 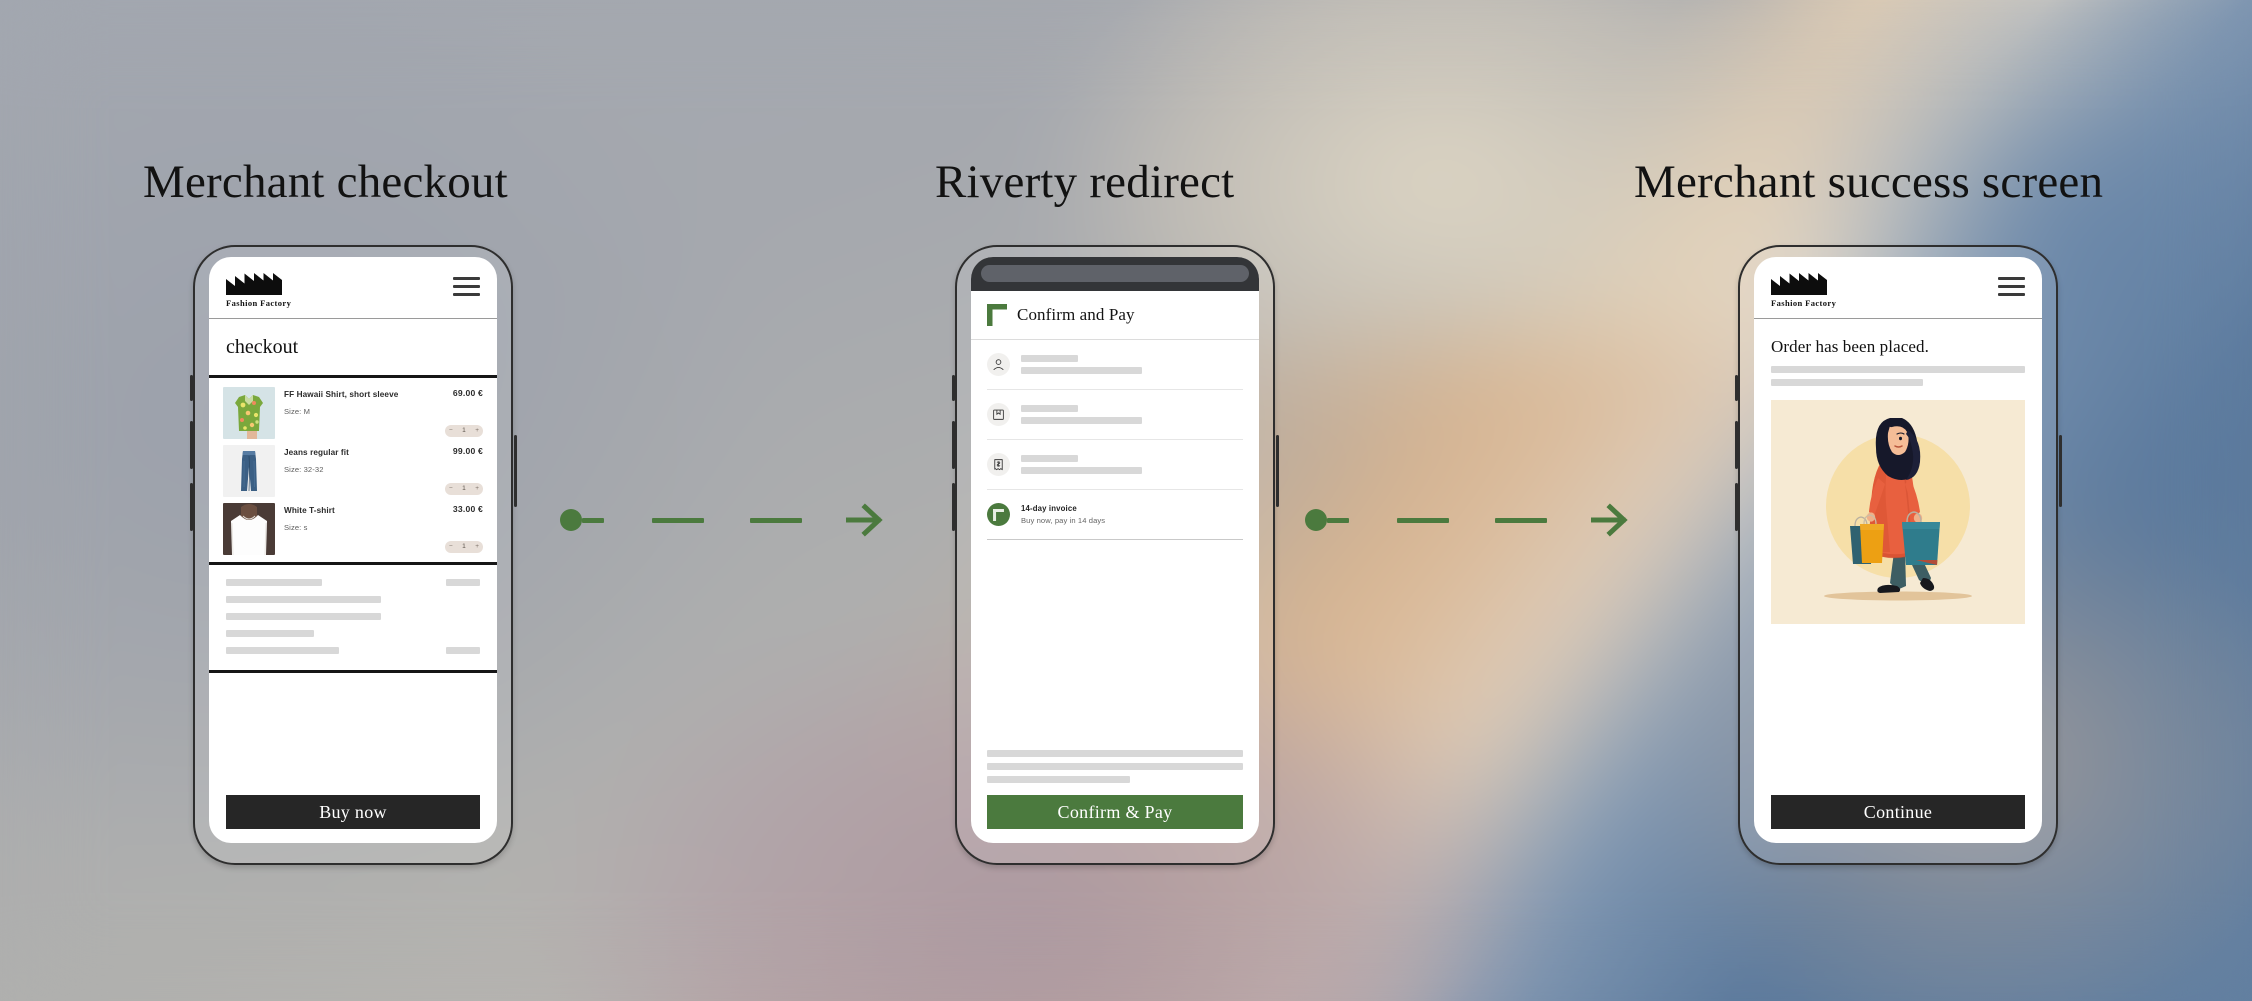 What do you see at coordinates (1869, 182) in the screenshot?
I see `section-title-merchant-success: Merchant success screen` at bounding box center [1869, 182].